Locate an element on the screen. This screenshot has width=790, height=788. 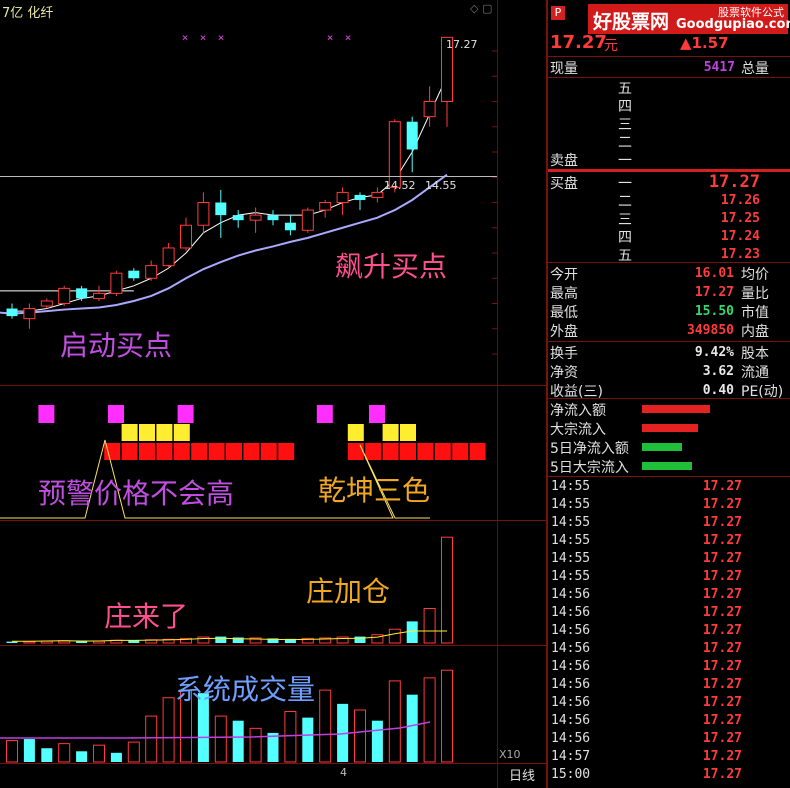
tick-time: 15:00 is located at coordinates (571, 774).